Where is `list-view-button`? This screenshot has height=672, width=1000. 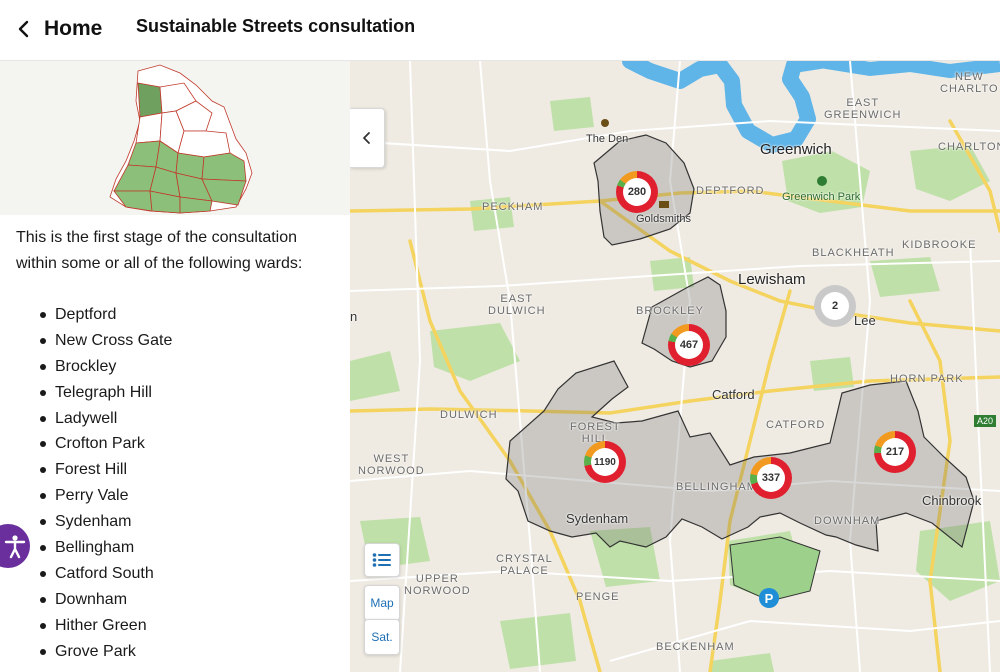 list-view-button is located at coordinates (382, 560).